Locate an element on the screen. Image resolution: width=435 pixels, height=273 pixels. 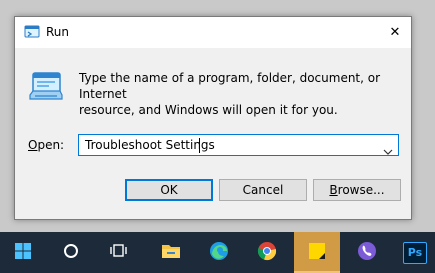
photoshop-icon: Ps is located at coordinates (415, 252).